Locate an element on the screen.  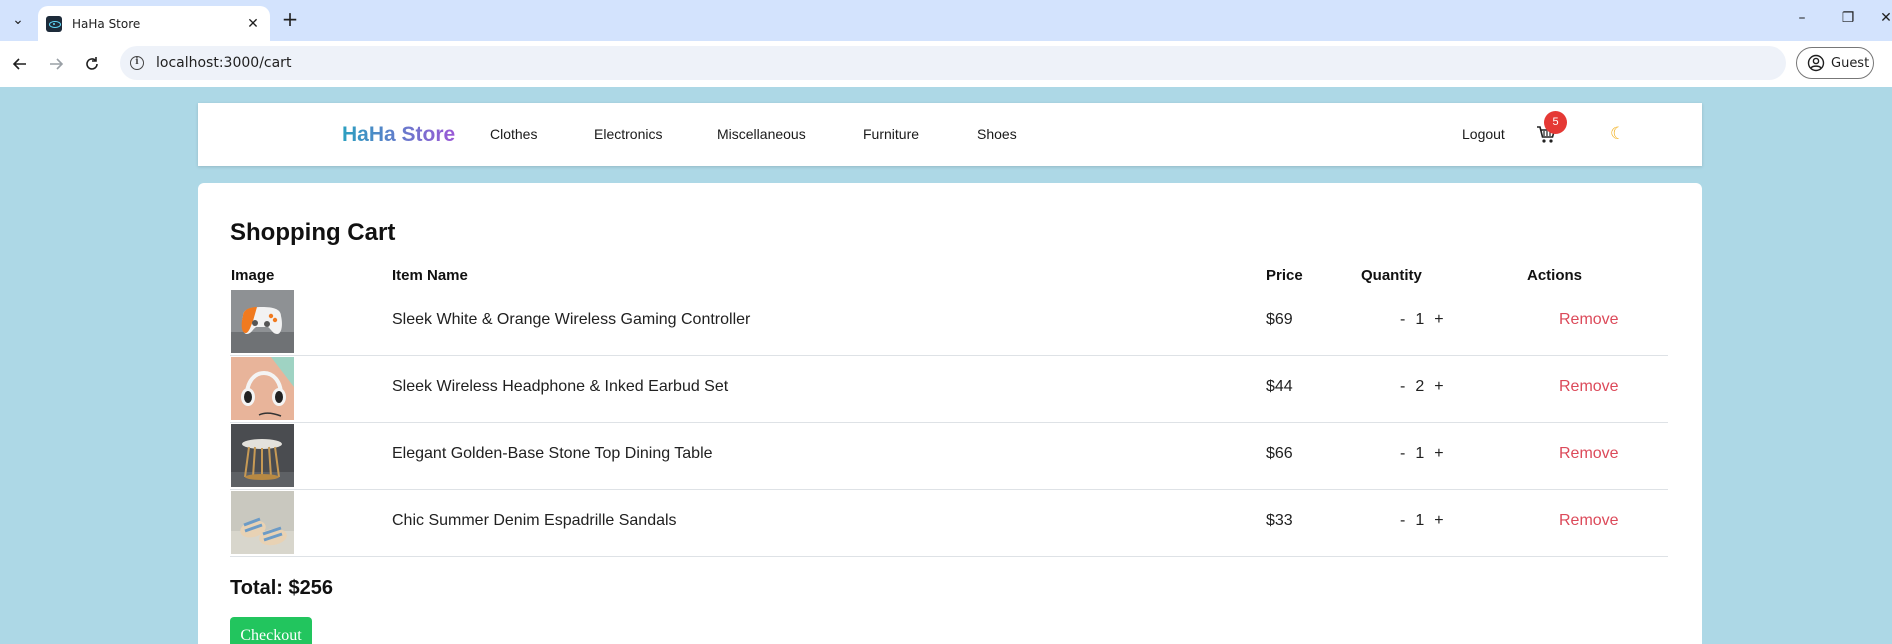
browser-tab: HaHa Store ✕ is located at coordinates (154, 23).